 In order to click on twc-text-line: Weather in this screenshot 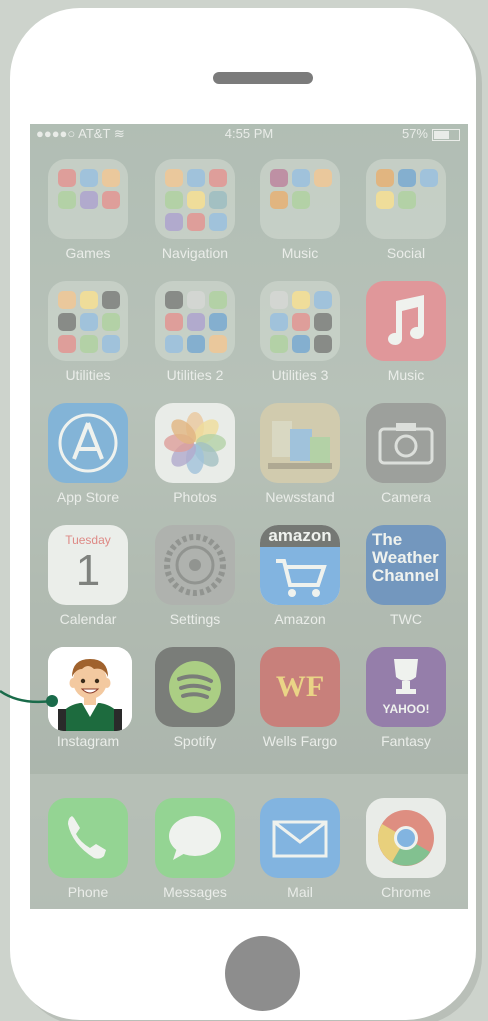, I will do `click(405, 557)`.